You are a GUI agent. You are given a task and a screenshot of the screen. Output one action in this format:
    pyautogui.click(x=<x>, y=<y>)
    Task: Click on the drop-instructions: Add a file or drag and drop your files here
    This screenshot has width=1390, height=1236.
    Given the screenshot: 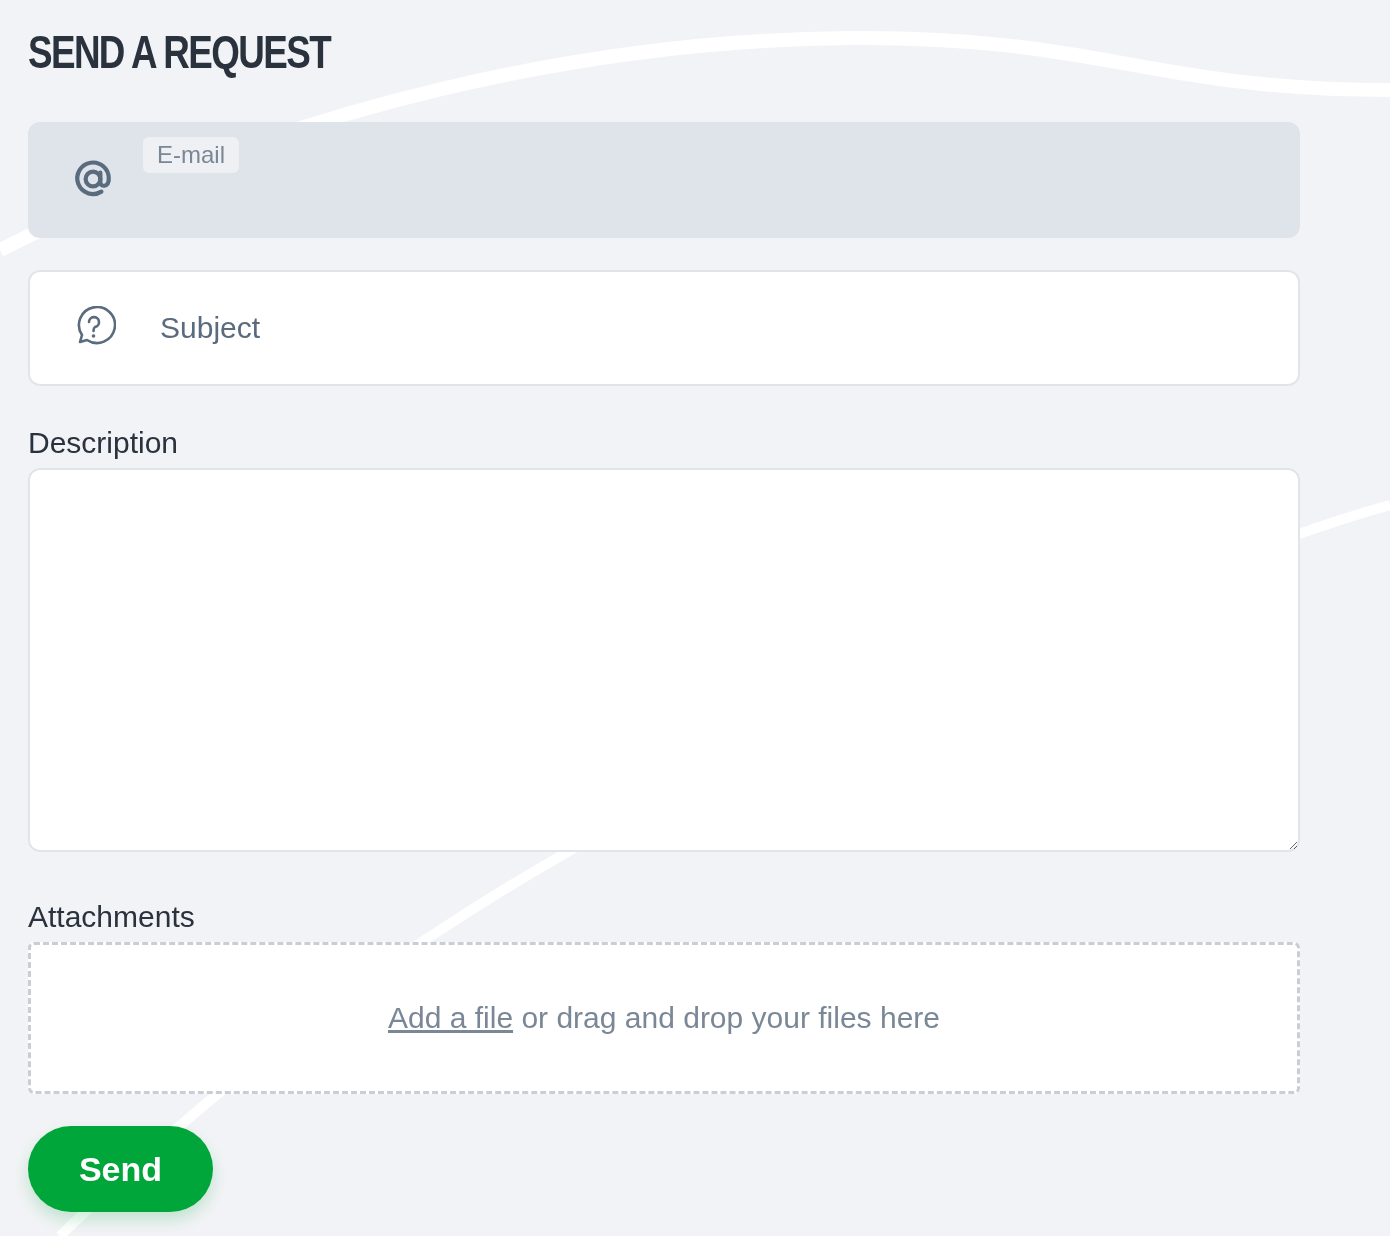 What is the action you would take?
    pyautogui.click(x=664, y=1018)
    